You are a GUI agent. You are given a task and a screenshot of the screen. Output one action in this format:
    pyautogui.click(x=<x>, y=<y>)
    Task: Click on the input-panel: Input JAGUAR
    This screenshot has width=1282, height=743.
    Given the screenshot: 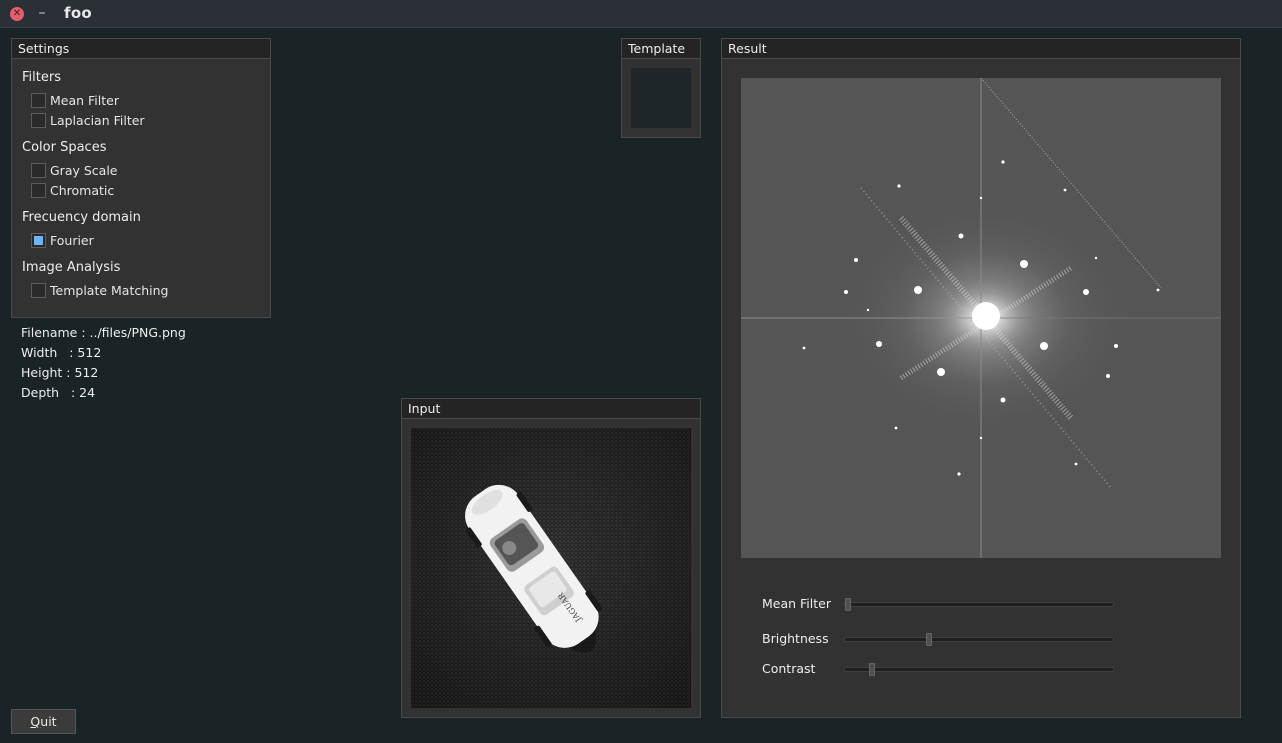 What is the action you would take?
    pyautogui.click(x=551, y=558)
    